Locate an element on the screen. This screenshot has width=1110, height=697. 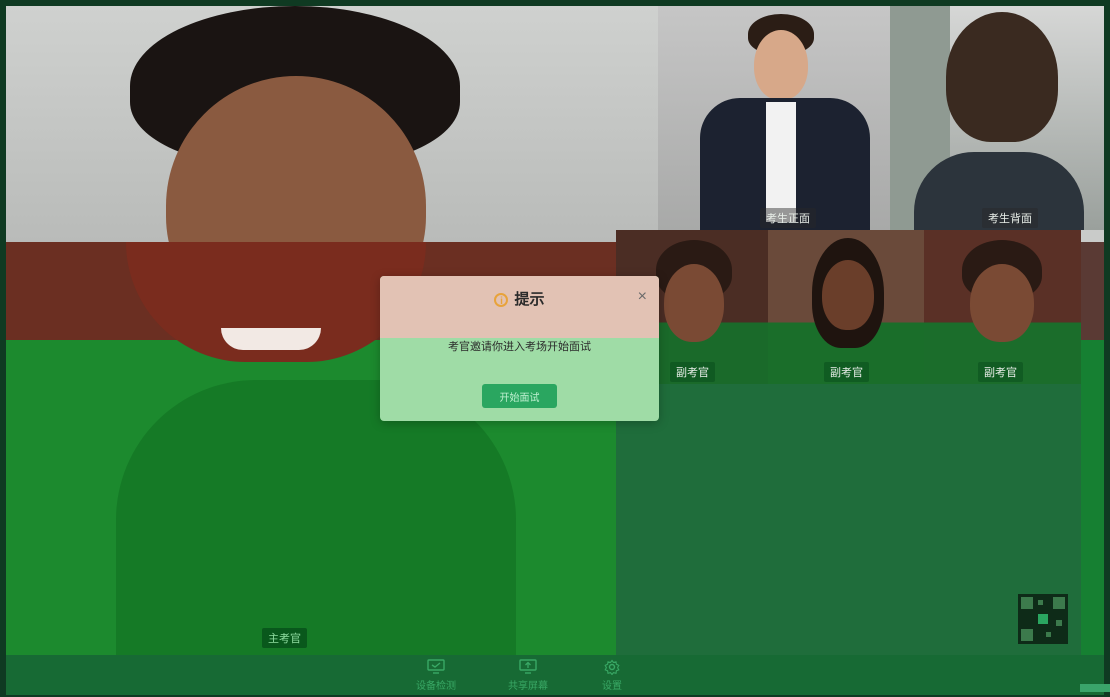
vice-examiner-tiles: 副考官 副考官 副考官 is located at coordinates (848, 307).